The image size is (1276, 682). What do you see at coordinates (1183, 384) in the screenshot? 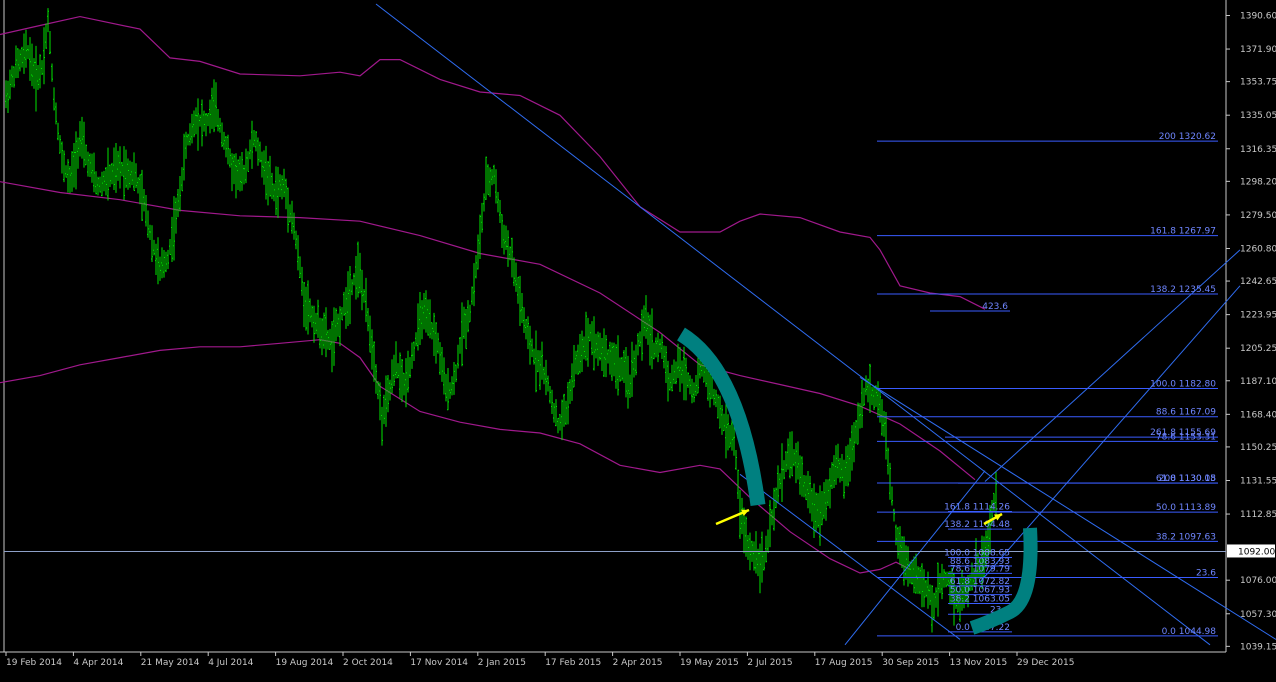
I see `fib-level-label: 100.0 1182.80` at bounding box center [1183, 384].